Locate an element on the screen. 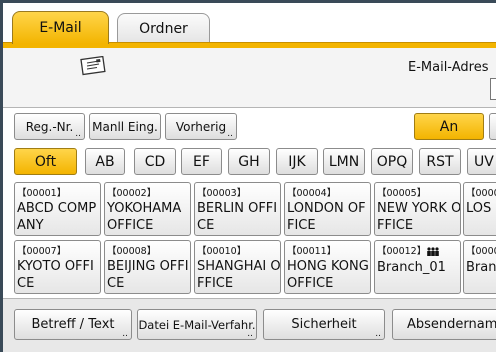 Image resolution: width=496 pixels, height=352 pixels. destination-tile: 【00010】 SHANGHAI OFFICE is located at coordinates (237, 267).